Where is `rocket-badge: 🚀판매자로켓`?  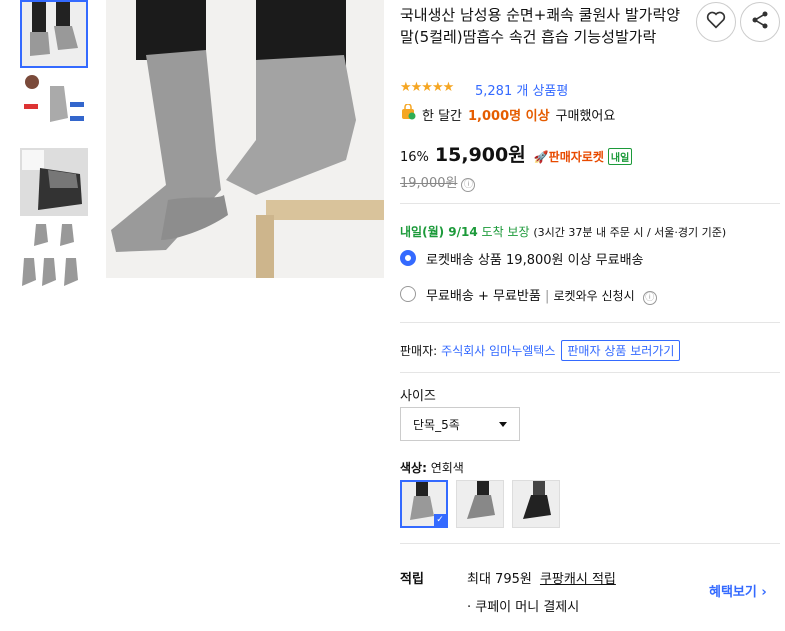
rocket-badge: 🚀판매자로켓 is located at coordinates (568, 157).